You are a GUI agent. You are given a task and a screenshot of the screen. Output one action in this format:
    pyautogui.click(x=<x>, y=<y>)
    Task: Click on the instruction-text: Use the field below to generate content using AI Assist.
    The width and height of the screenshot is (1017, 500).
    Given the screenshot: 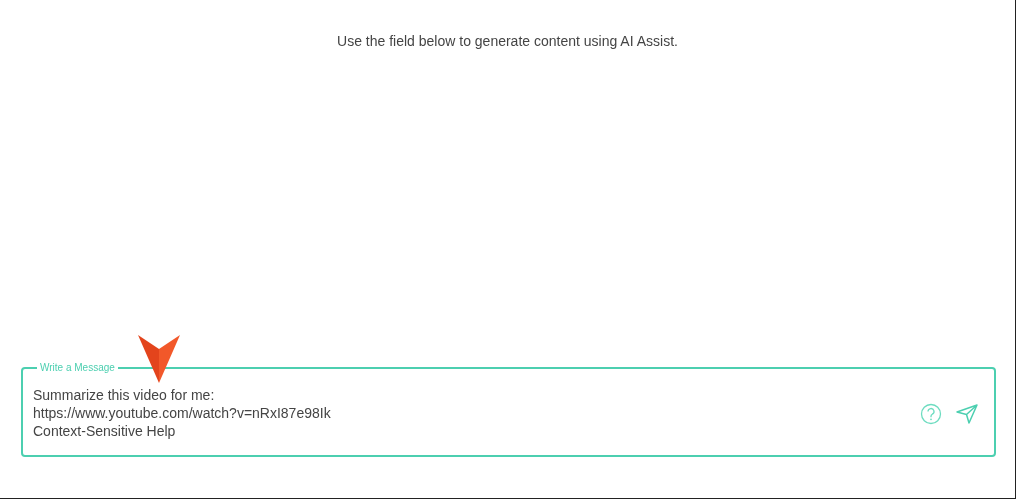 What is the action you would take?
    pyautogui.click(x=507, y=42)
    